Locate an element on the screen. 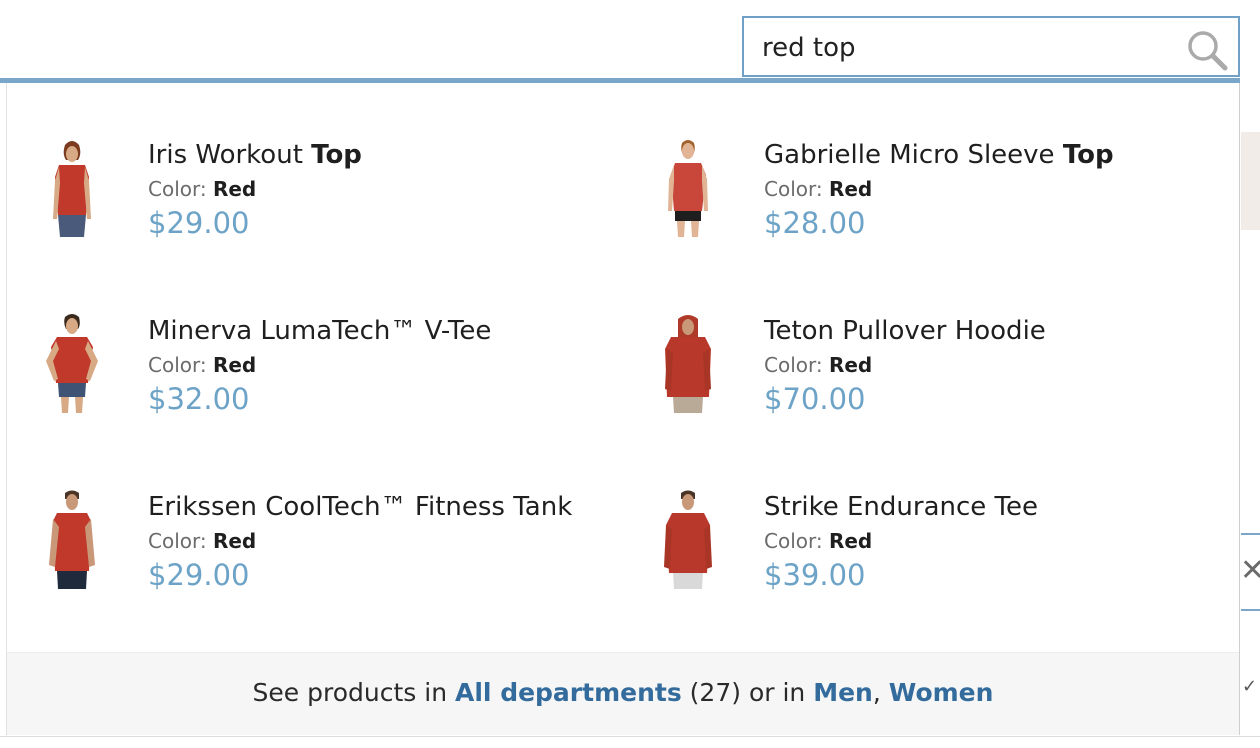 The image size is (1260, 748). product-name: Iris Workout Top is located at coordinates (255, 155).